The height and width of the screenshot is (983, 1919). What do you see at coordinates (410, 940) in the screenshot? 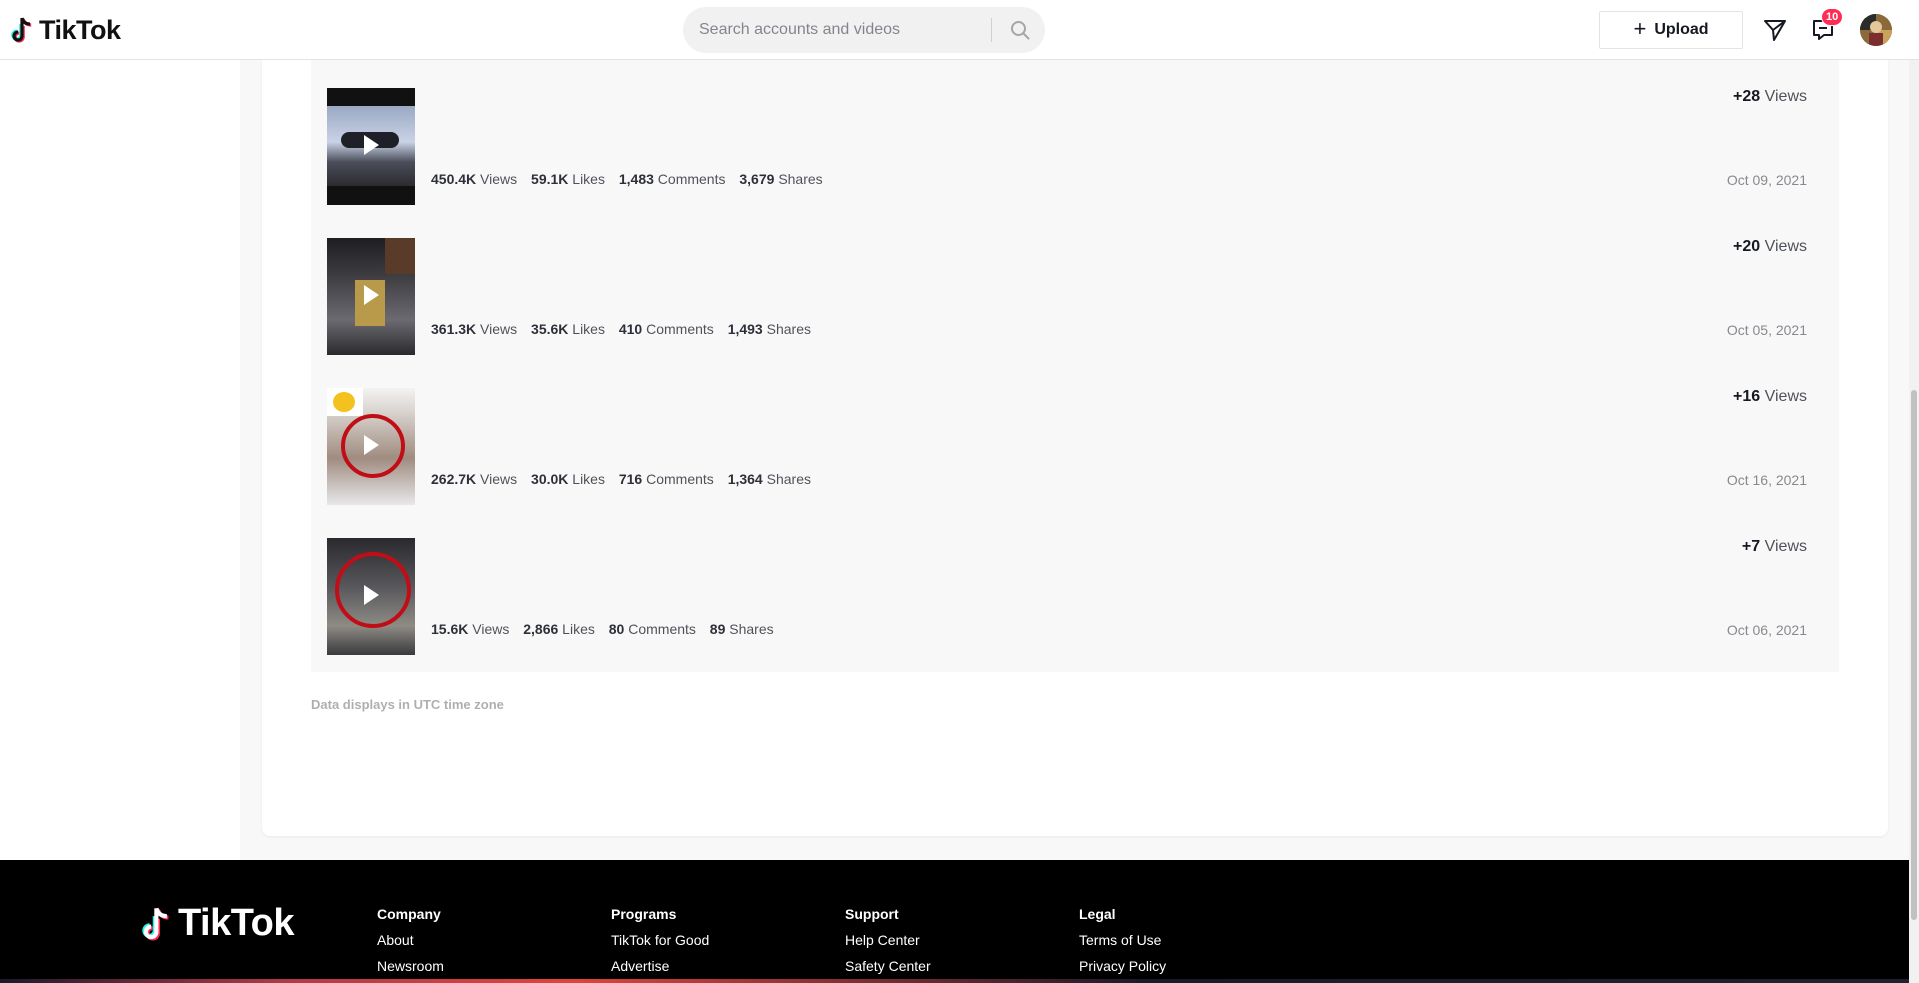
I see `footer-link-about: About` at bounding box center [410, 940].